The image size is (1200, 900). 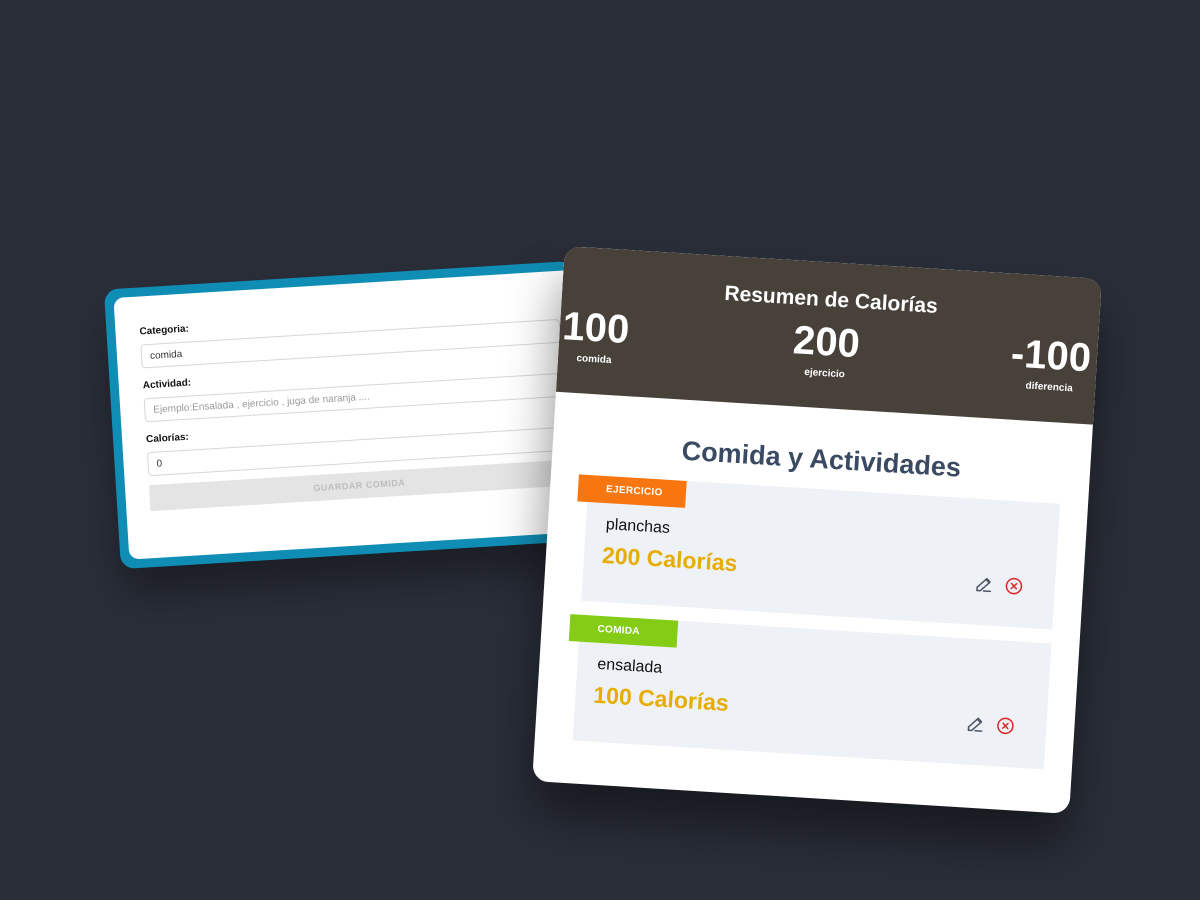 What do you see at coordinates (826, 342) in the screenshot?
I see `exercise-calories-value: 200` at bounding box center [826, 342].